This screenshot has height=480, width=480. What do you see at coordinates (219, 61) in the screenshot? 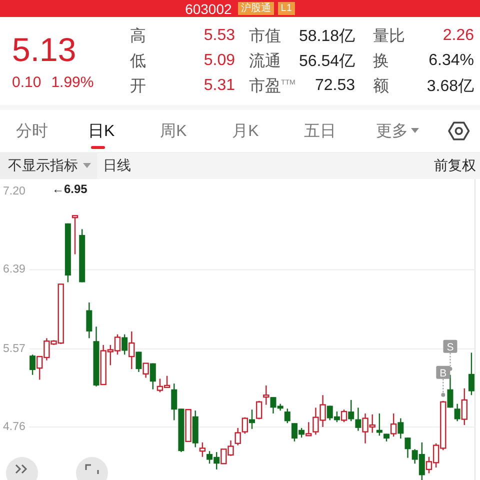
I see `stat-value: 5.09` at bounding box center [219, 61].